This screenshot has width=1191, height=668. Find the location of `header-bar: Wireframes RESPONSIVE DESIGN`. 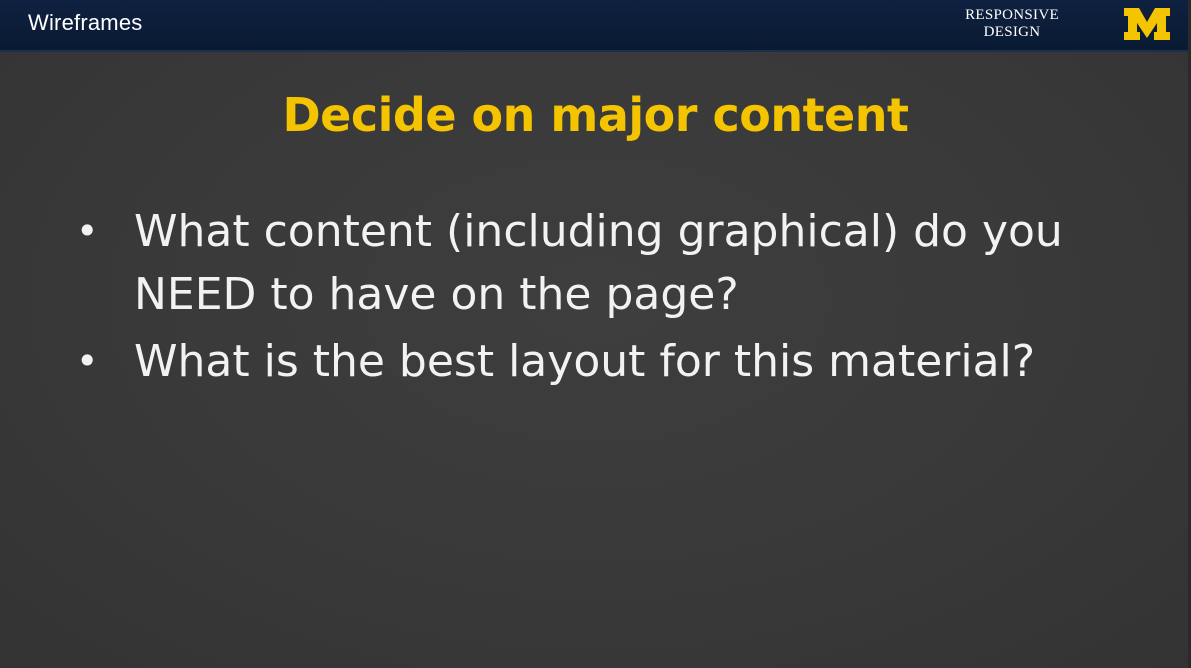

header-bar: Wireframes RESPONSIVE DESIGN is located at coordinates (595, 26).